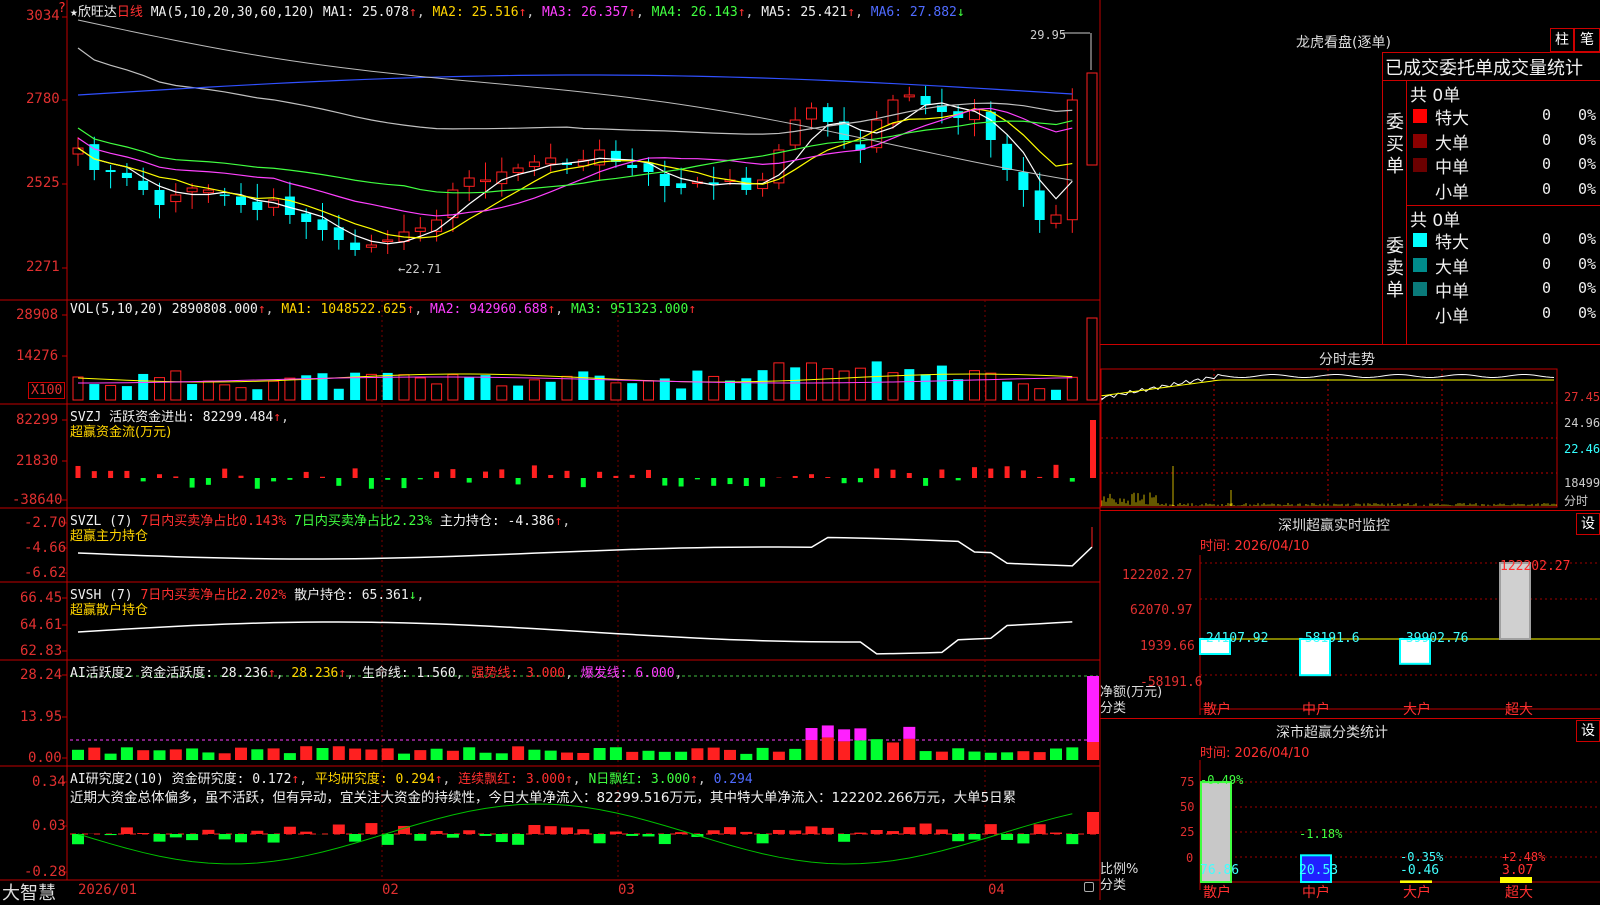 The image size is (1600, 905). Describe the element at coordinates (1343, 42) in the screenshot. I see `lhb-title: 龙虎看盘(逐单)` at that location.